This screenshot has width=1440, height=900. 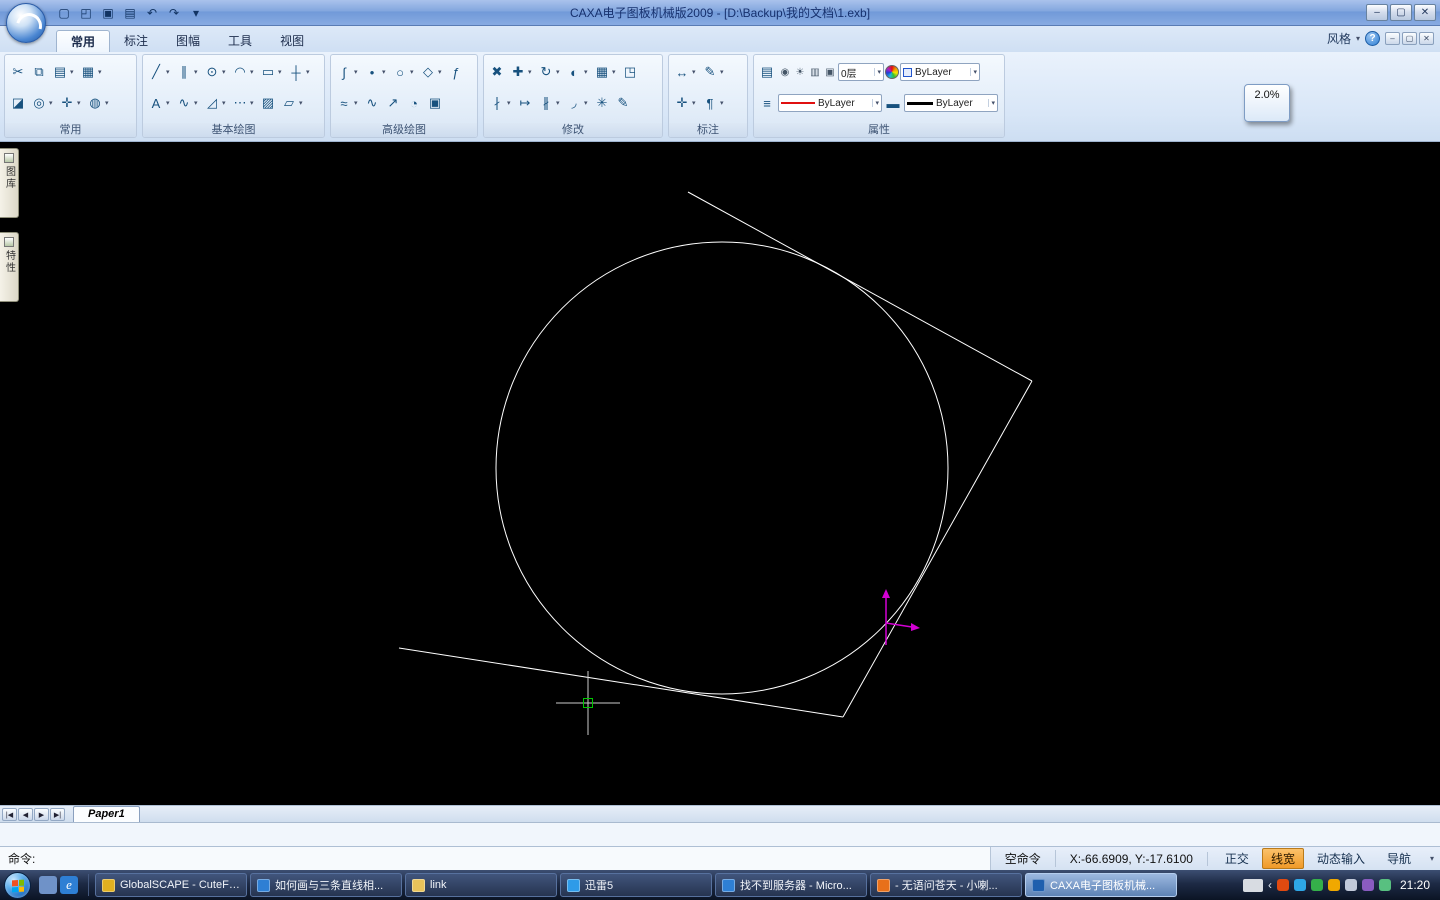 I want to click on new-file-icon: ▢, so click(x=64, y=12).